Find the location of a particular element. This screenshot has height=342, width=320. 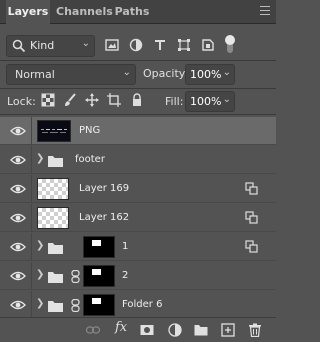

opacity-label: Opacity: is located at coordinates (166, 73).